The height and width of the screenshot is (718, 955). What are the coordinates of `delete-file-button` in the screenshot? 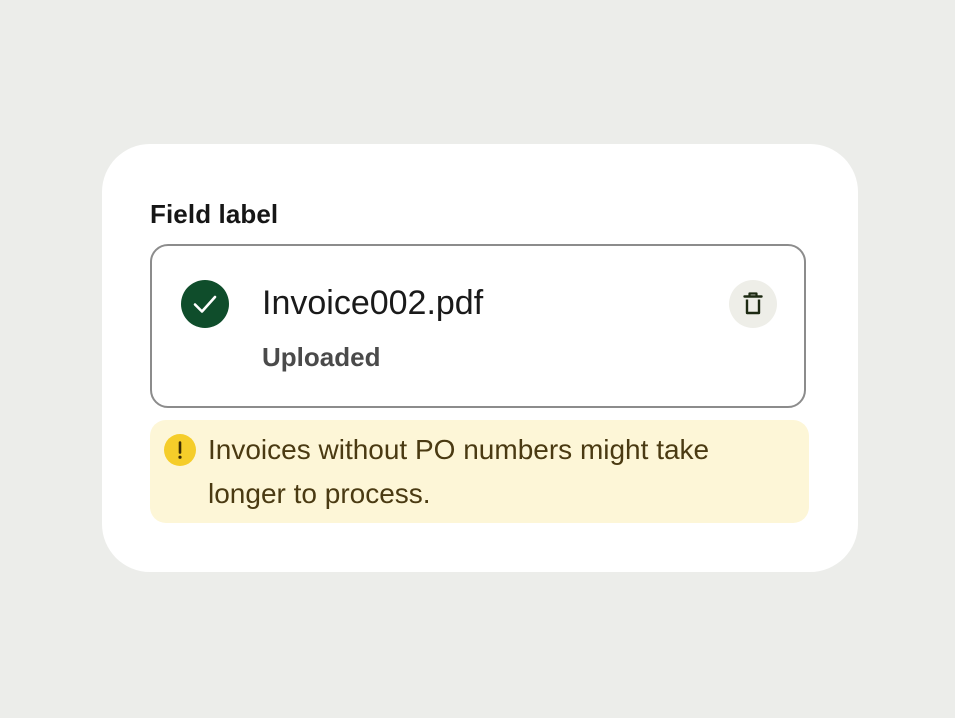 It's located at (753, 304).